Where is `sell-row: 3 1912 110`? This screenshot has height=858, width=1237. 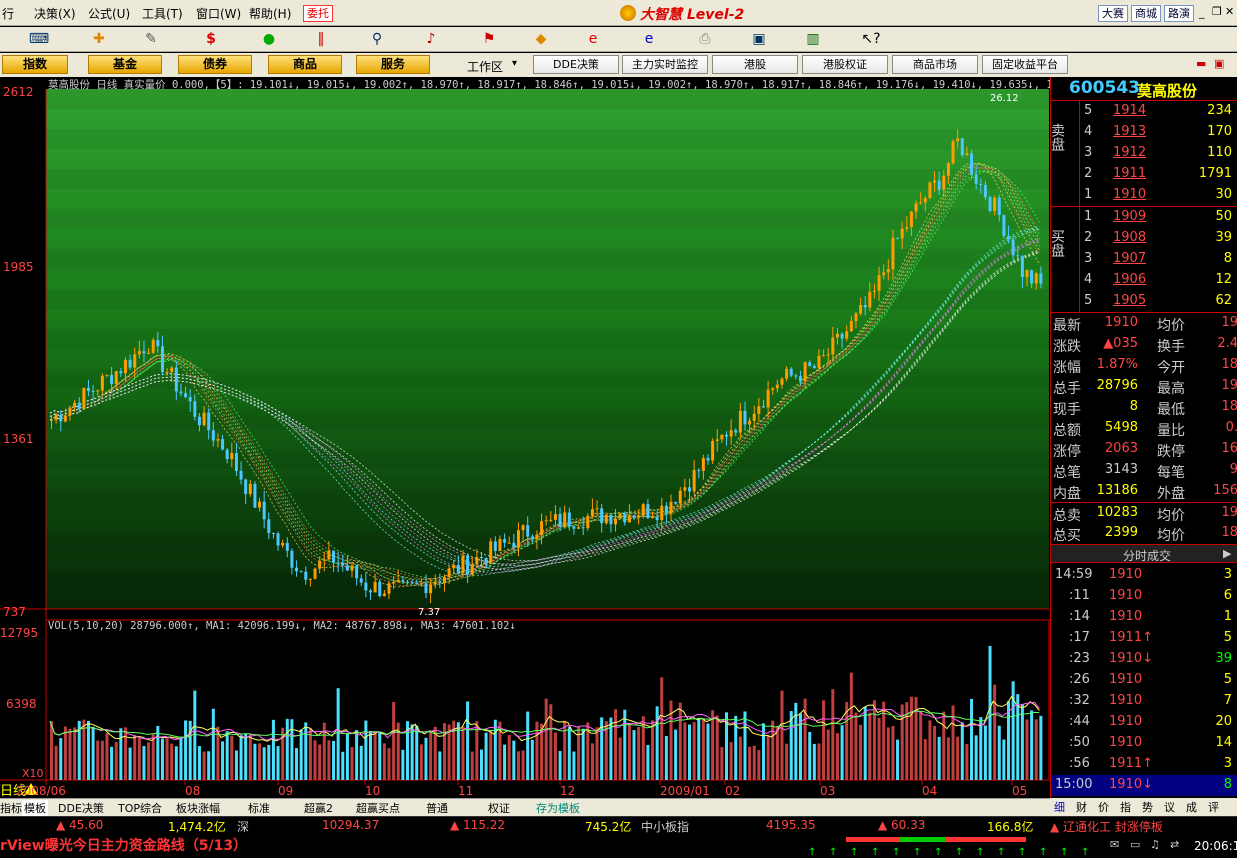 sell-row: 3 1912 110 is located at coordinates (1144, 153).